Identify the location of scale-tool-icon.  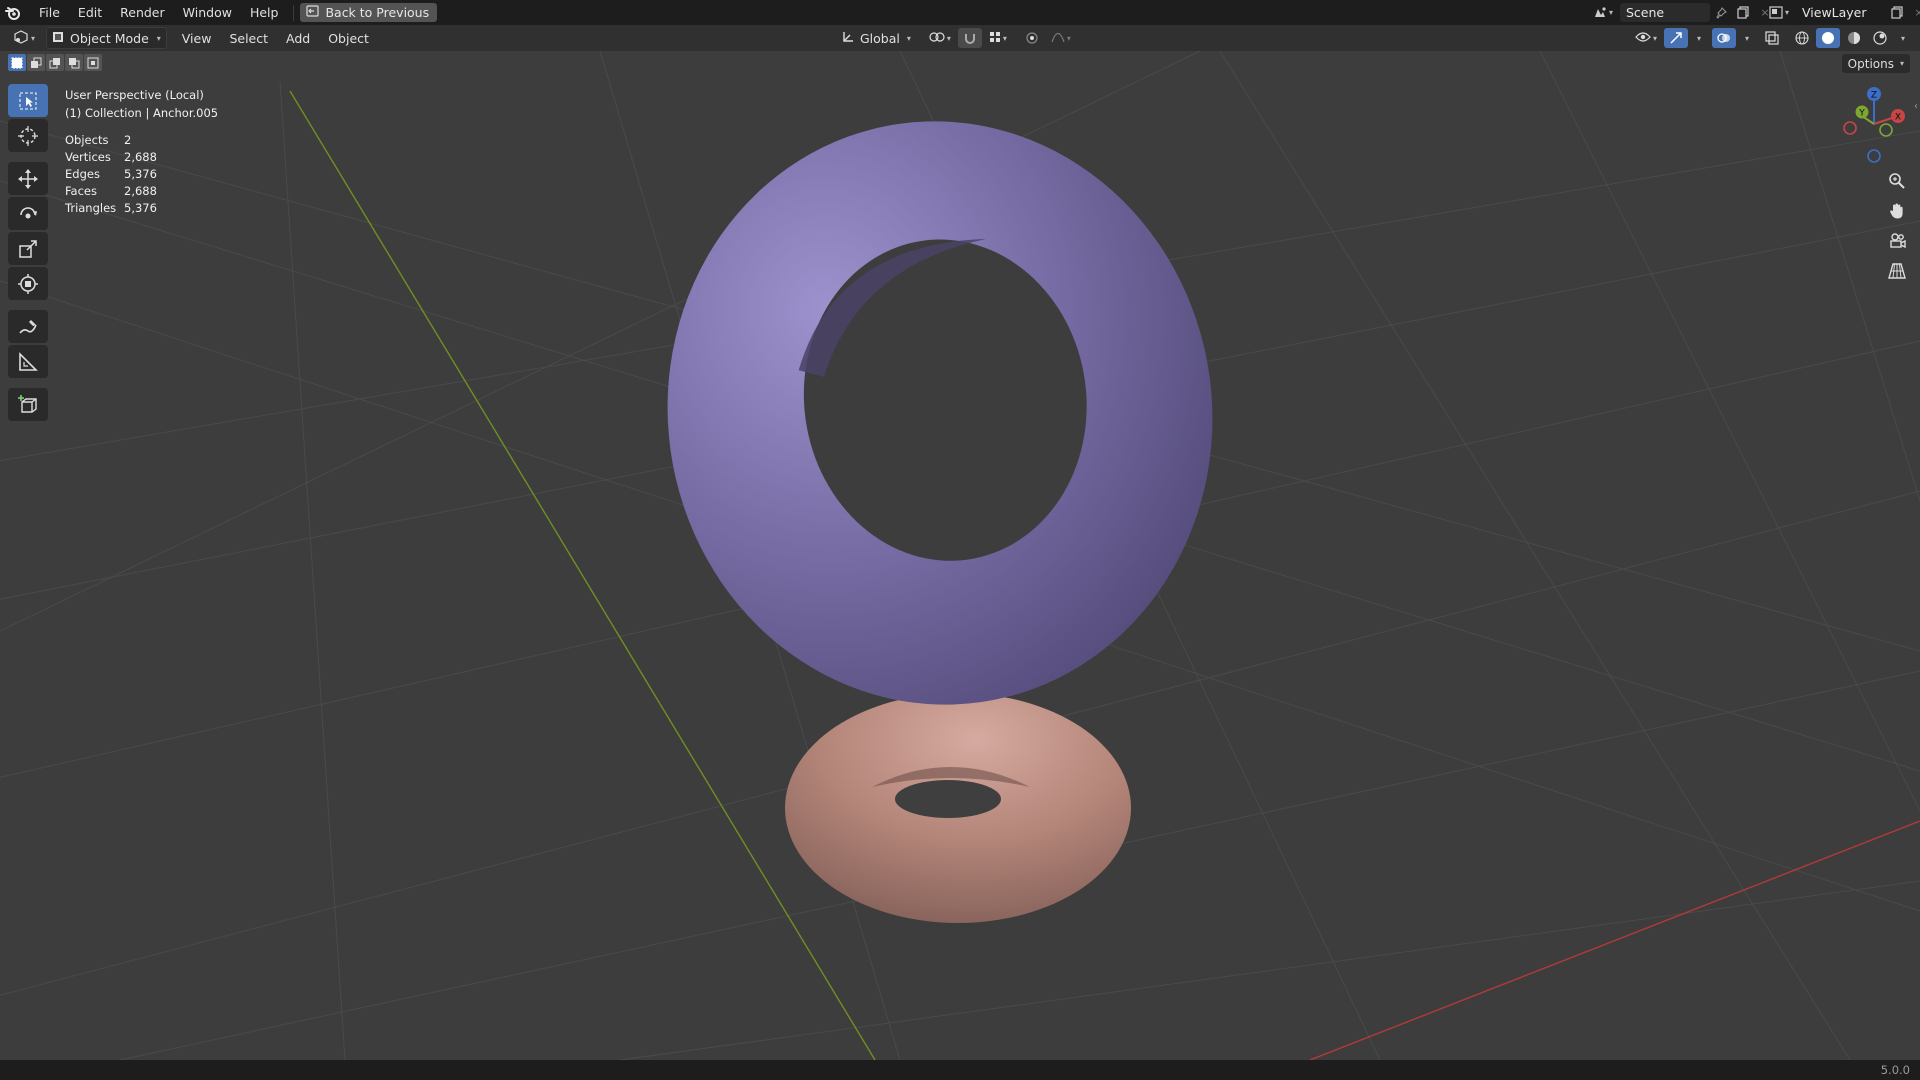
(28, 248).